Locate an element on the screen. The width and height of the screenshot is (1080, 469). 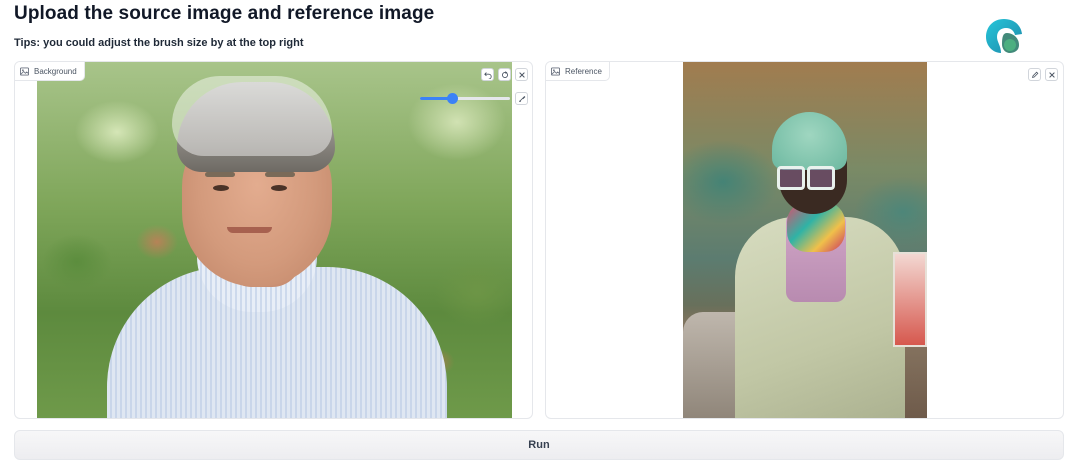
clear-button is located at coordinates (521, 74).